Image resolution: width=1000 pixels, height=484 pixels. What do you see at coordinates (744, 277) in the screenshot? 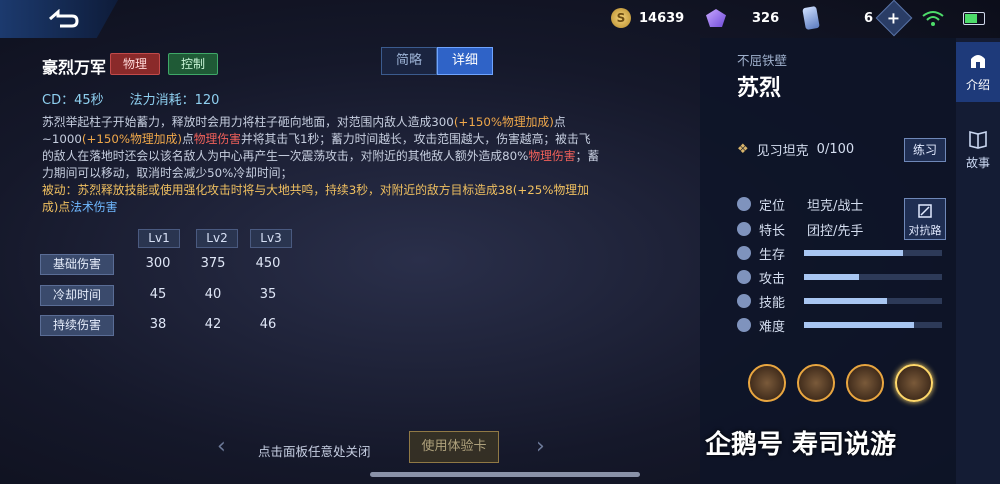
I see `attack-icon` at bounding box center [744, 277].